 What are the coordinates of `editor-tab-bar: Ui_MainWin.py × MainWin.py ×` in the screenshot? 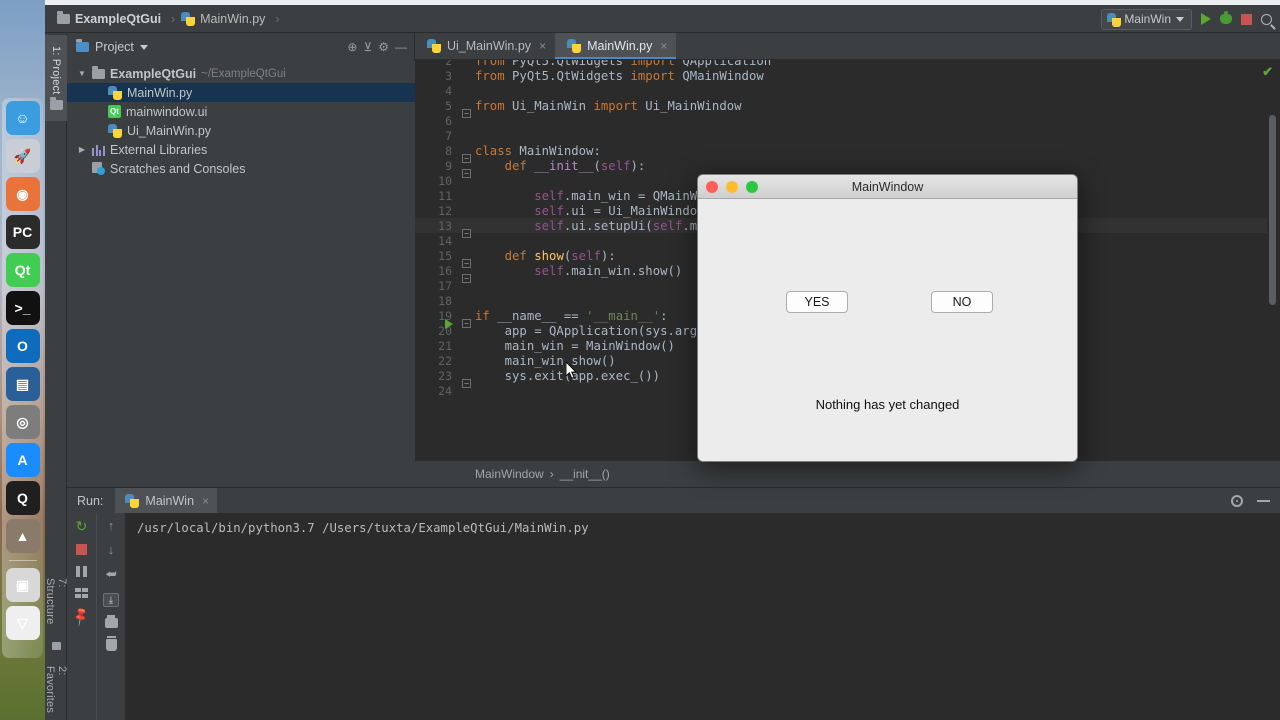 It's located at (847, 46).